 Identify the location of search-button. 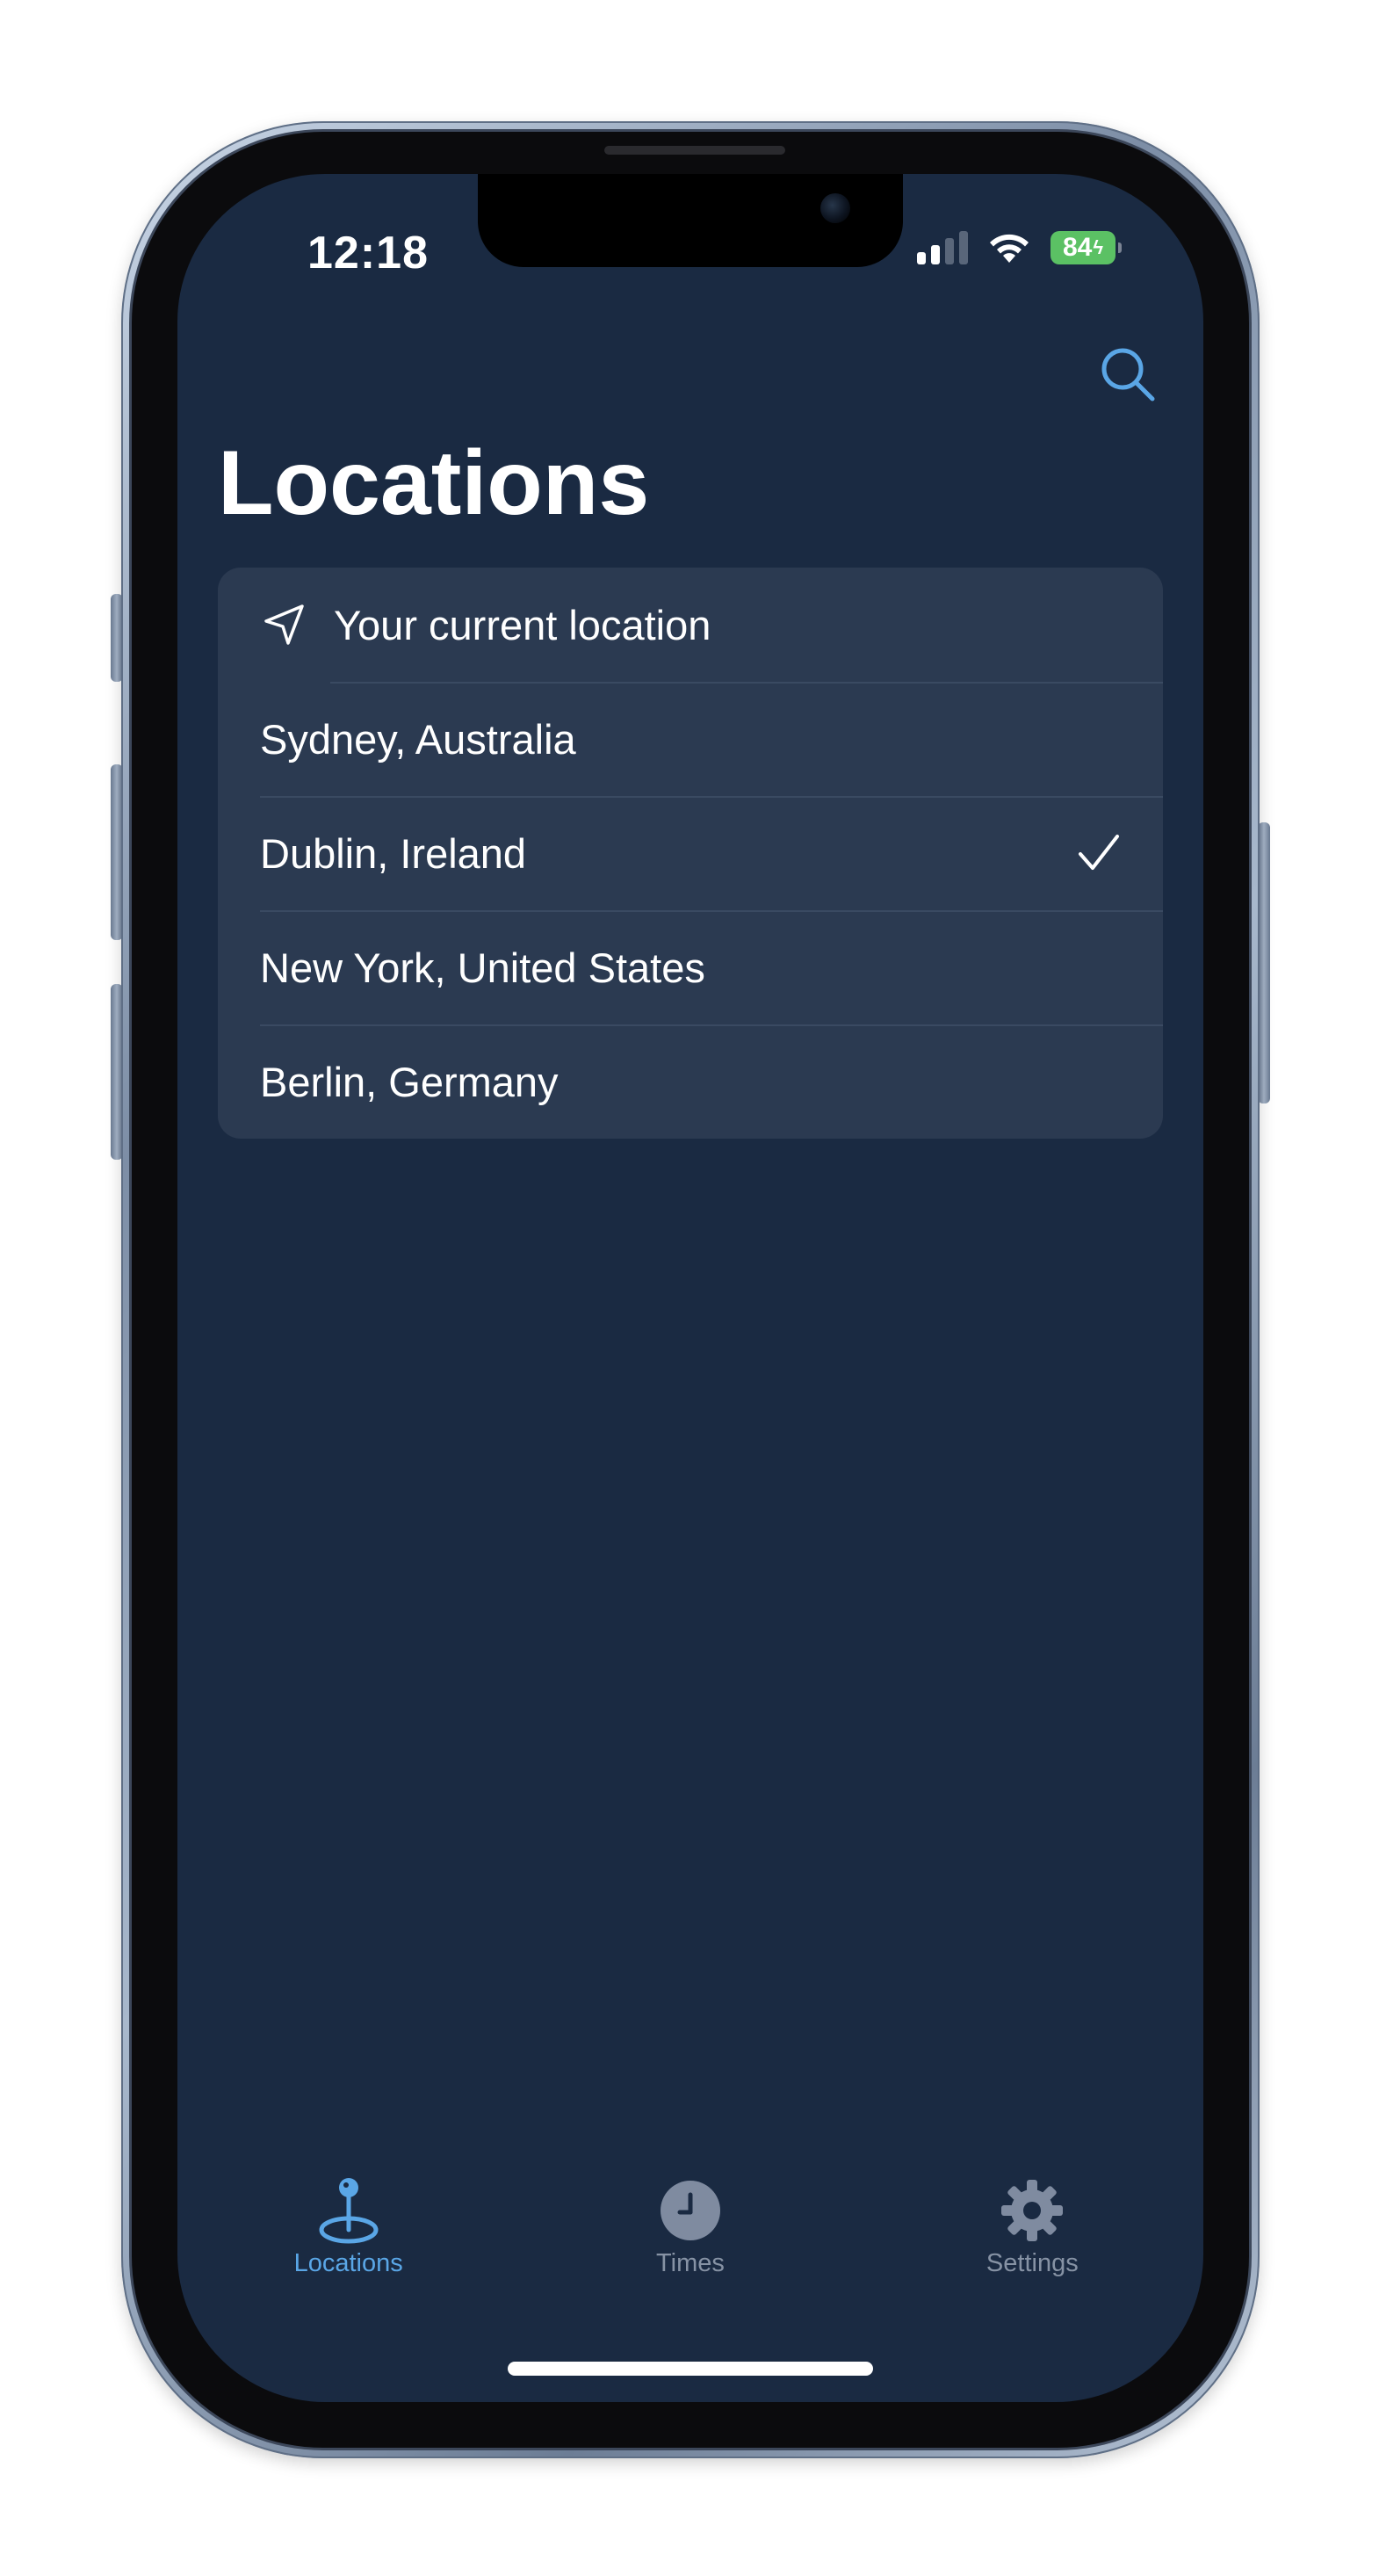
(1127, 374).